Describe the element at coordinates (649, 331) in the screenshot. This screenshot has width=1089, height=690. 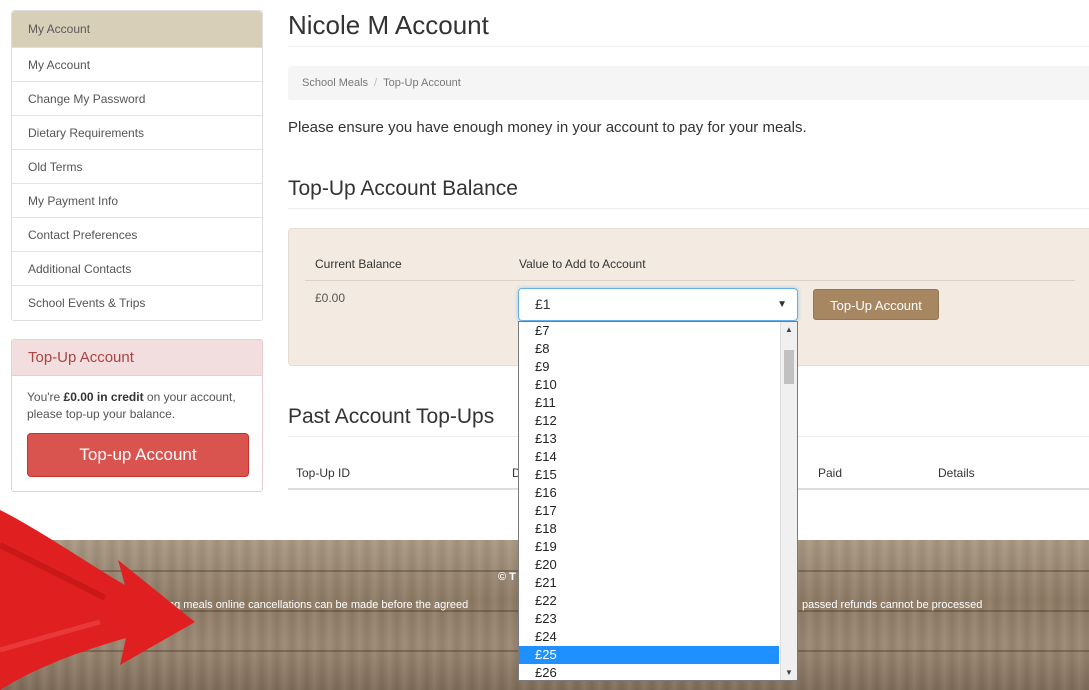
I see `dropdown-option: £7` at that location.